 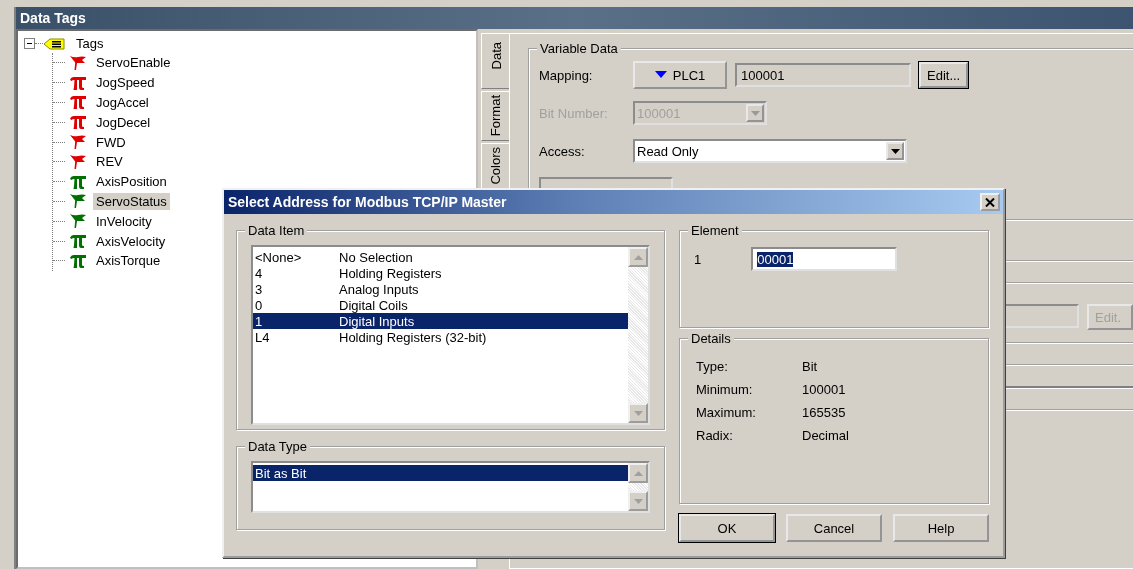 What do you see at coordinates (725, 389) in the screenshot?
I see `detail-label: Minimum:` at bounding box center [725, 389].